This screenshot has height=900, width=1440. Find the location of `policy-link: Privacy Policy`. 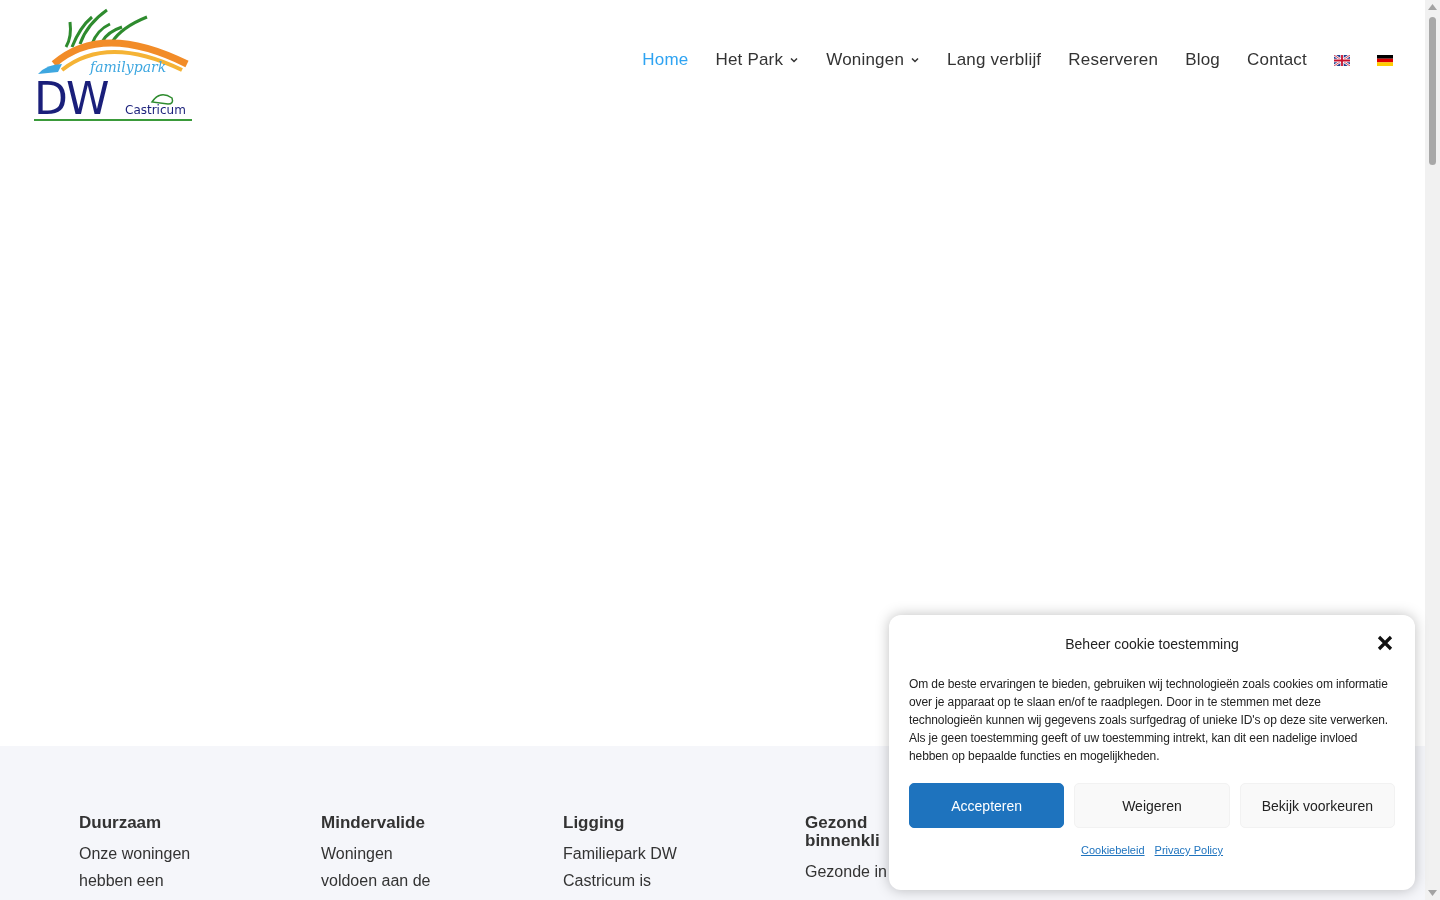

policy-link: Privacy Policy is located at coordinates (1189, 850).